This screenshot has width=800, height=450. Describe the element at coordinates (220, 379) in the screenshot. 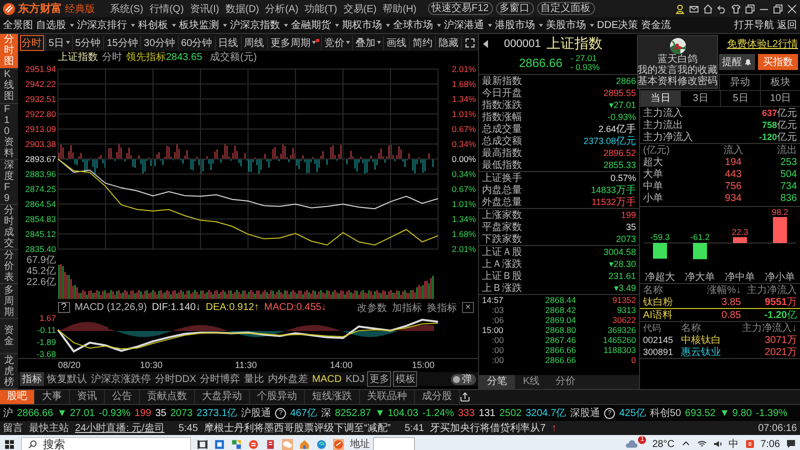

I see `indicator-tab: 分时博弈` at that location.